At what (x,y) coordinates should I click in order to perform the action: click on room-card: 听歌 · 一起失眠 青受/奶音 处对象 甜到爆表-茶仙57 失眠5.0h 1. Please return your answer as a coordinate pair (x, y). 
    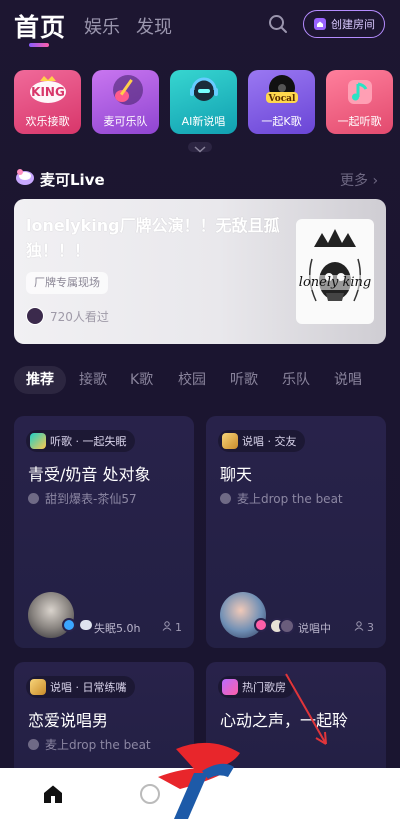
    Looking at the image, I should click on (104, 532).